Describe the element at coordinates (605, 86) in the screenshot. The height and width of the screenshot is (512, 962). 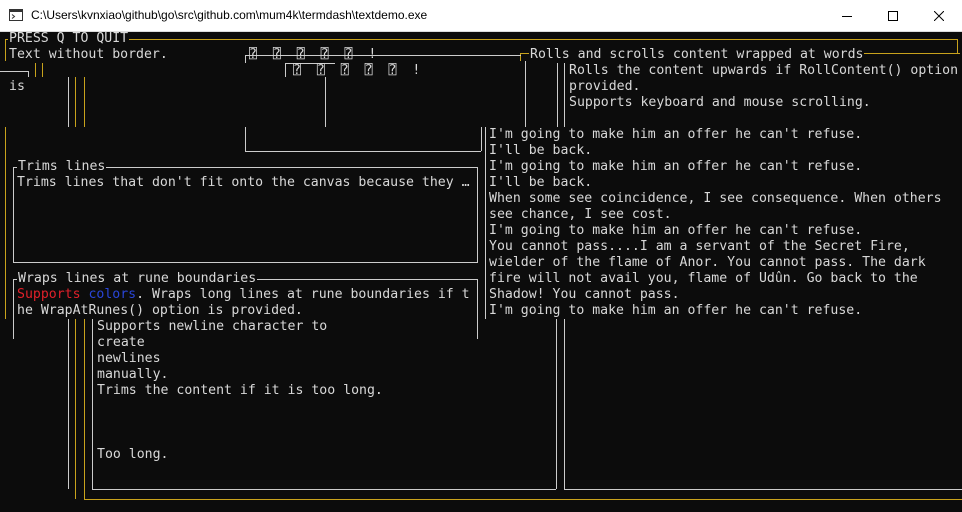
I see `rolls-line-2: provided.` at that location.